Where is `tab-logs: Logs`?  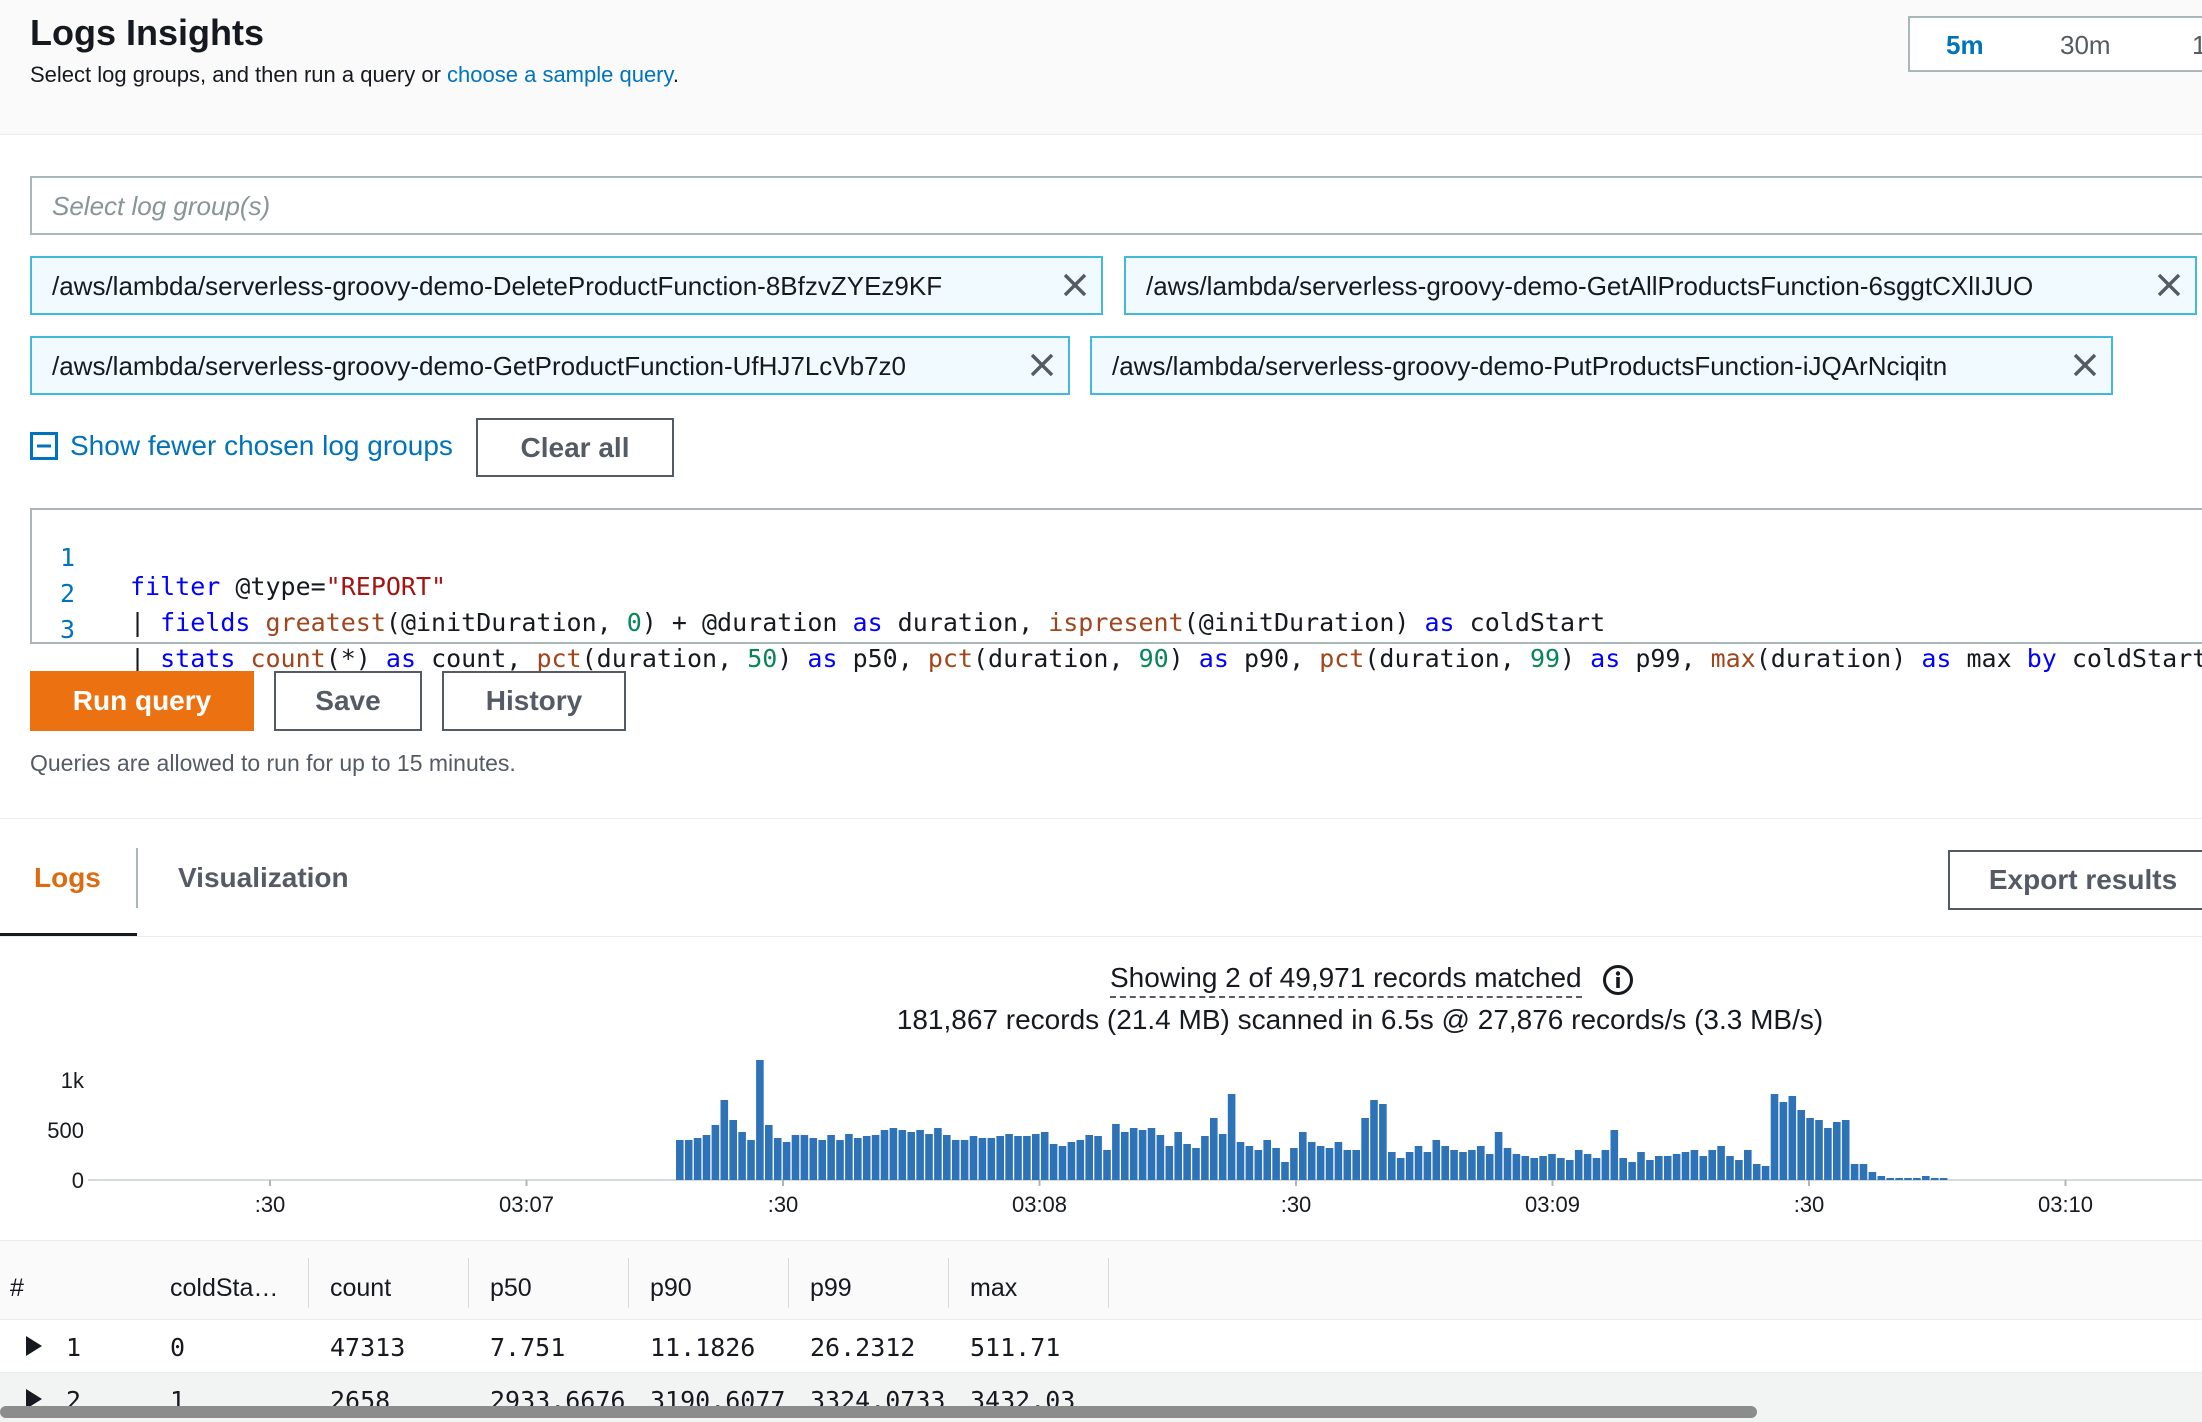 tab-logs: Logs is located at coordinates (67, 878).